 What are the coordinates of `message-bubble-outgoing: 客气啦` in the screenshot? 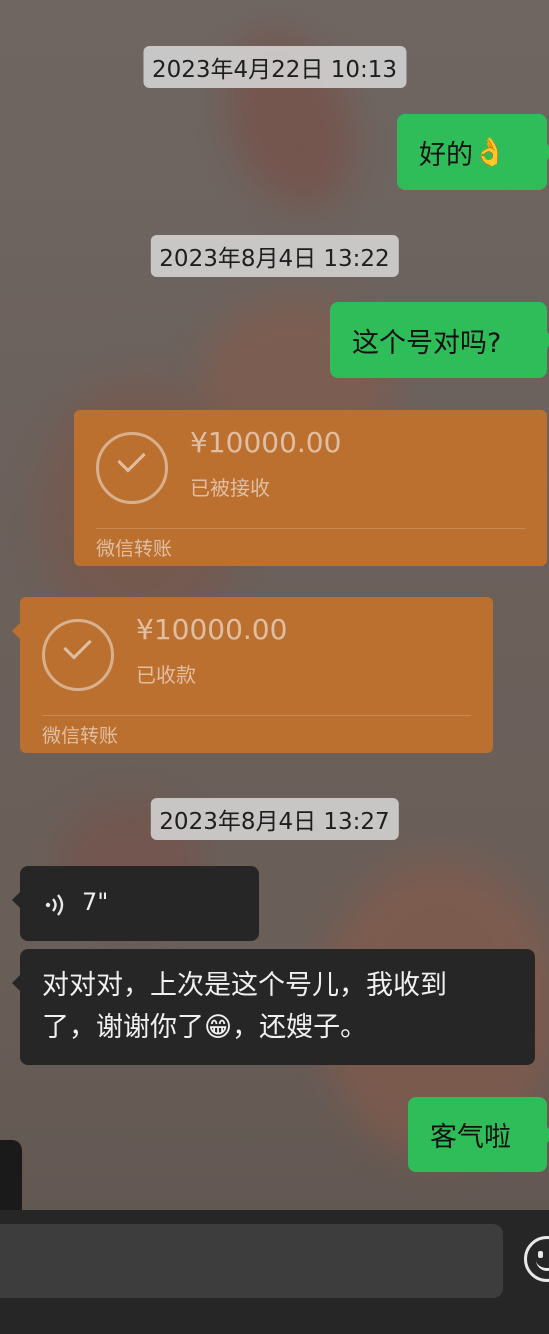 It's located at (478, 1134).